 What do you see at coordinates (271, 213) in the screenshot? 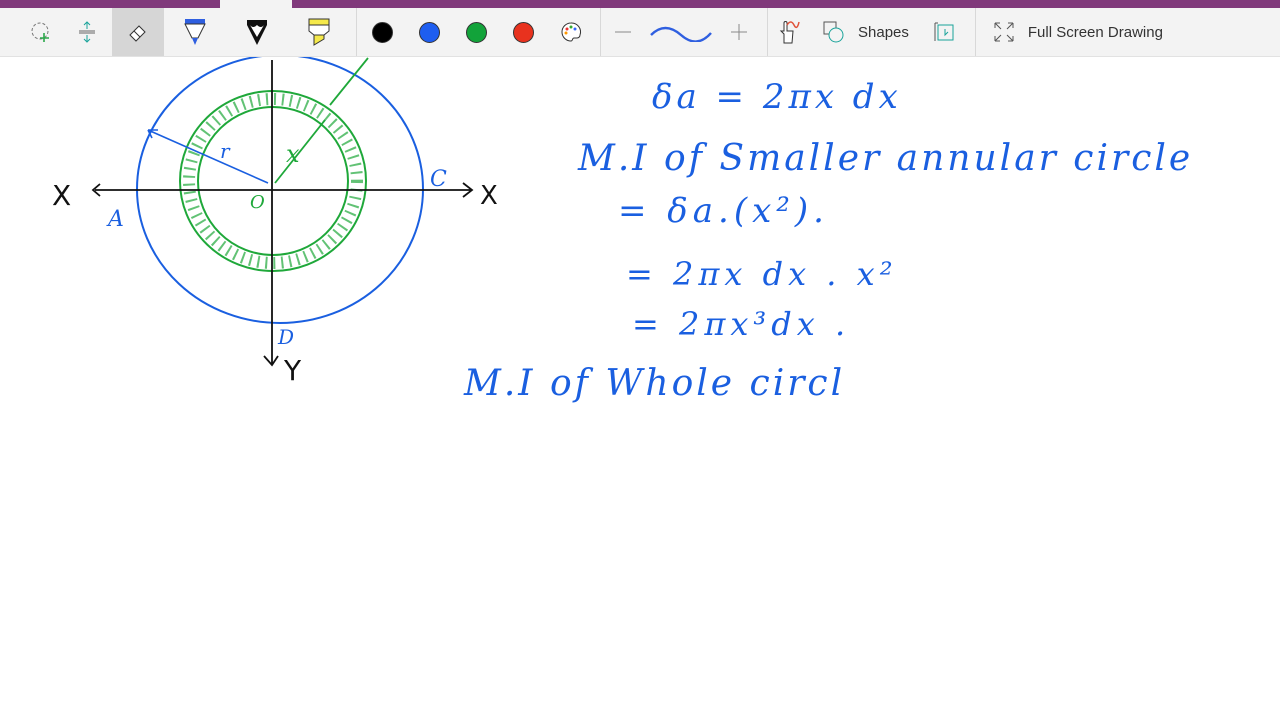
I see `y-axis` at bounding box center [271, 213].